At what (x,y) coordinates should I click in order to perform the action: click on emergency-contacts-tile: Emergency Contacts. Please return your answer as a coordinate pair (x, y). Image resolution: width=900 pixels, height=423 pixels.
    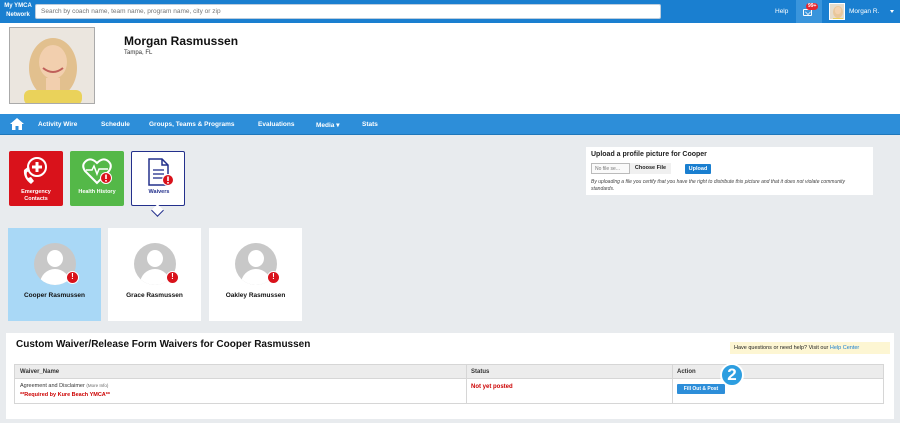
    Looking at the image, I should click on (36, 178).